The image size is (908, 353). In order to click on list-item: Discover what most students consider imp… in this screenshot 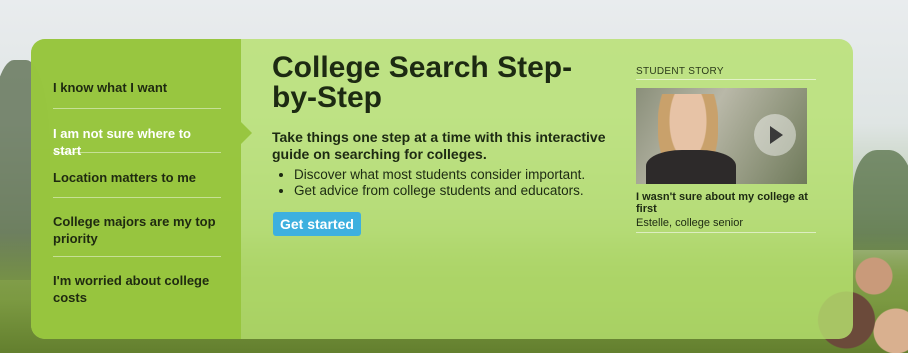, I will do `click(474, 175)`.